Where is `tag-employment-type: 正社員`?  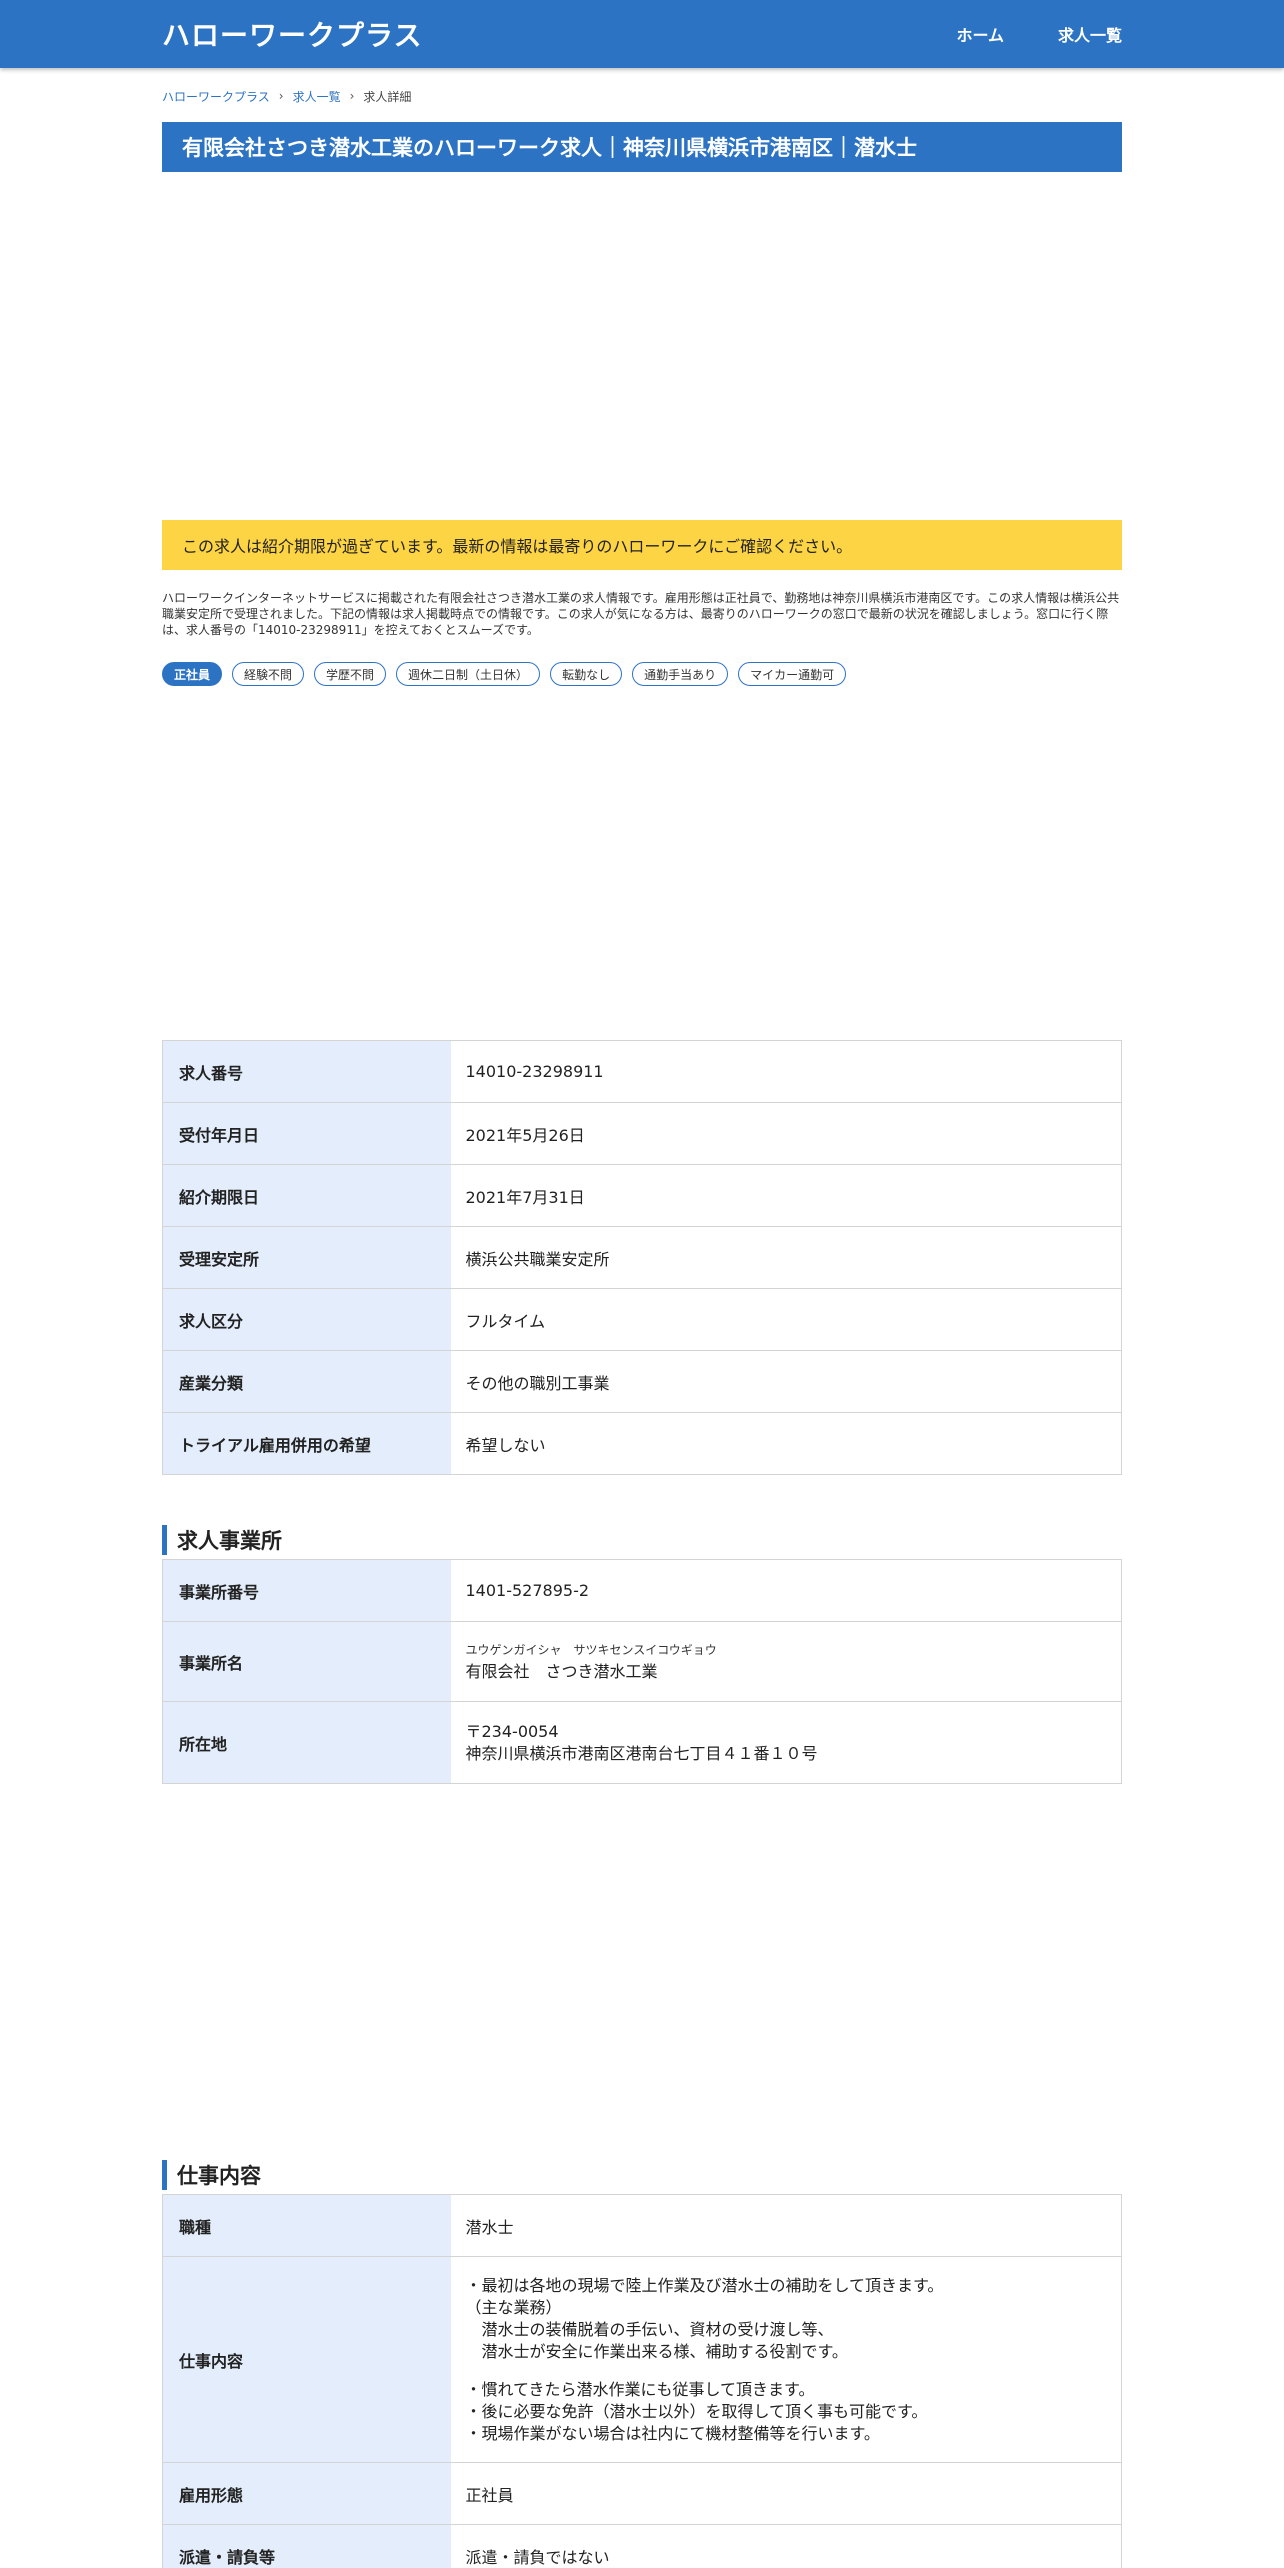
tag-employment-type: 正社員 is located at coordinates (192, 674).